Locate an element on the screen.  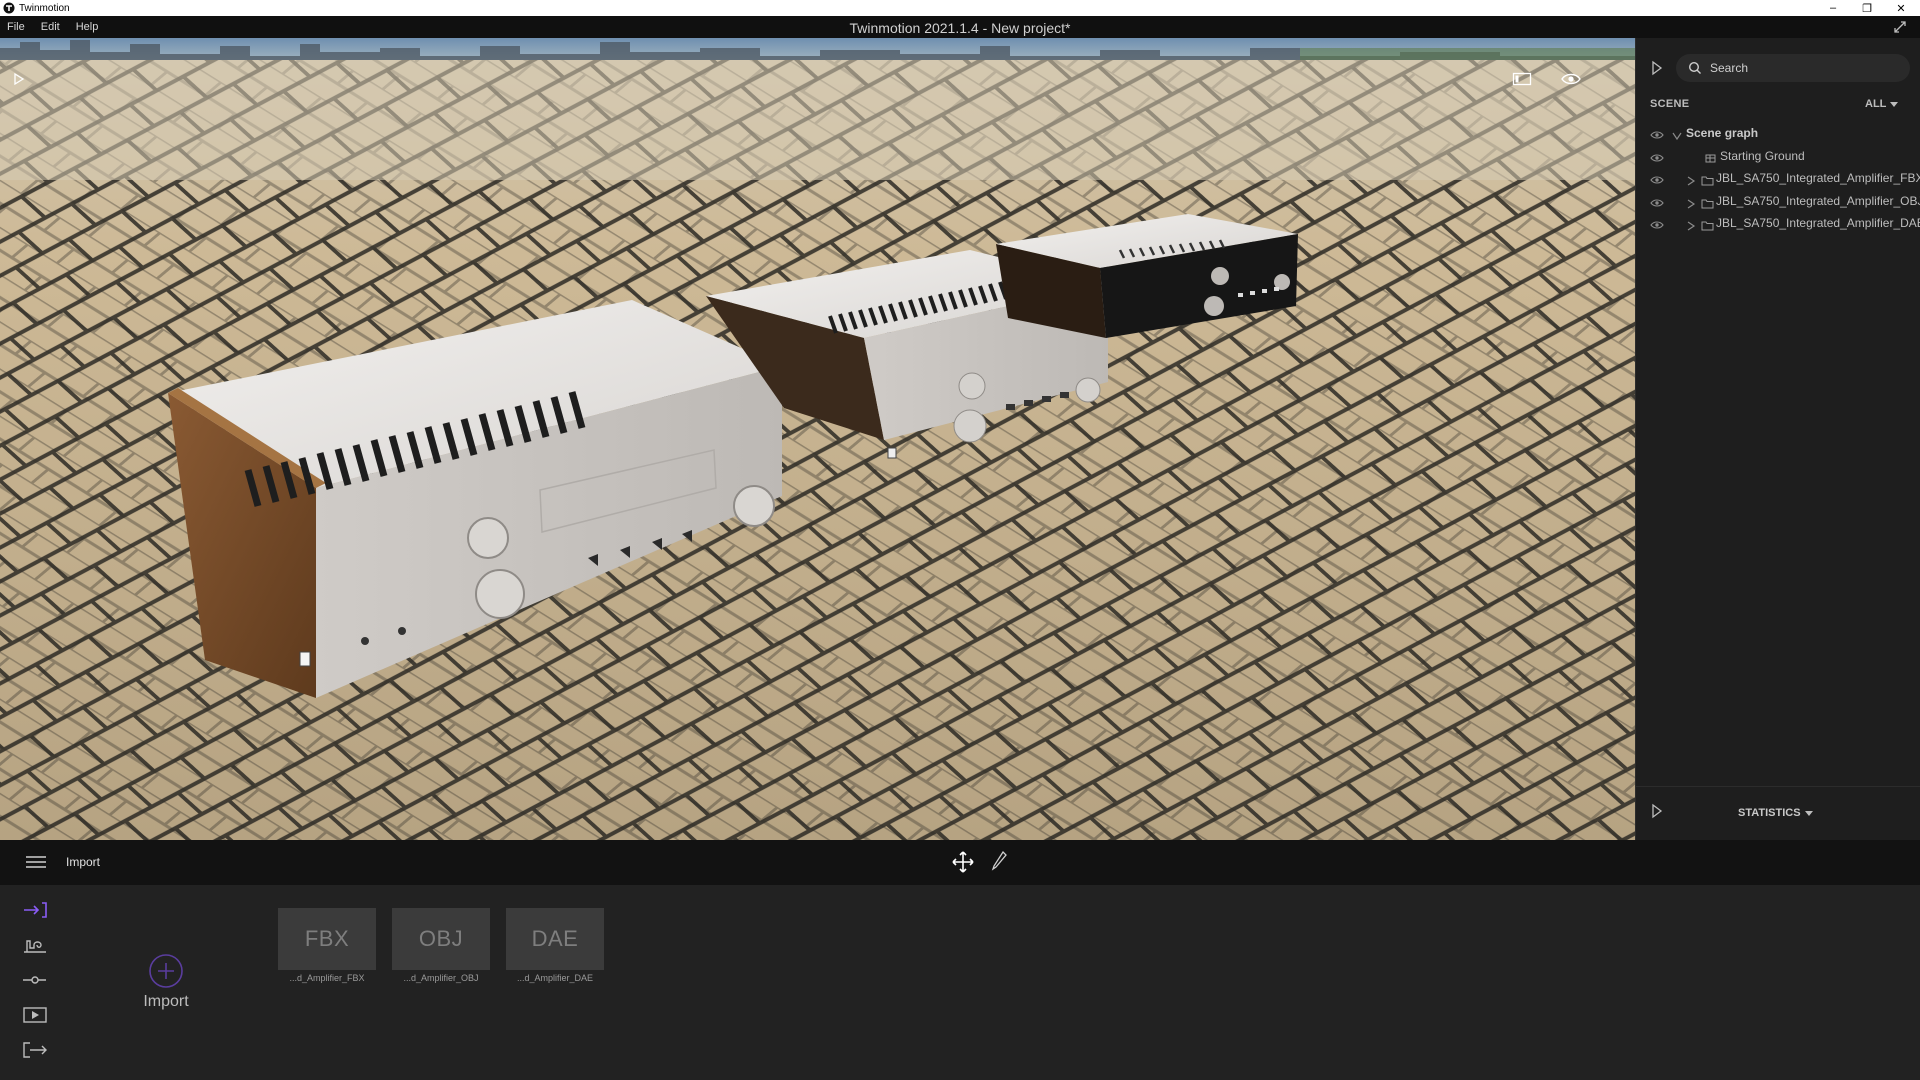
tree-item-starting-ground: Starting Ground is located at coordinates (1778, 156).